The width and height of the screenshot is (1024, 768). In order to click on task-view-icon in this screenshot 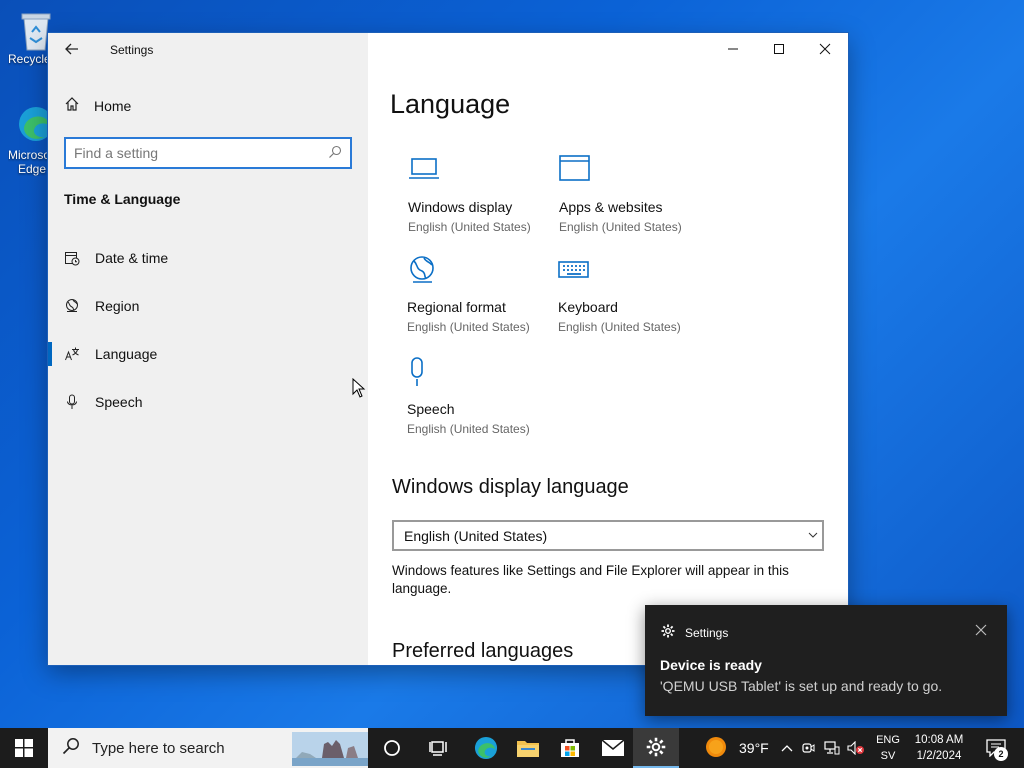, I will do `click(438, 748)`.